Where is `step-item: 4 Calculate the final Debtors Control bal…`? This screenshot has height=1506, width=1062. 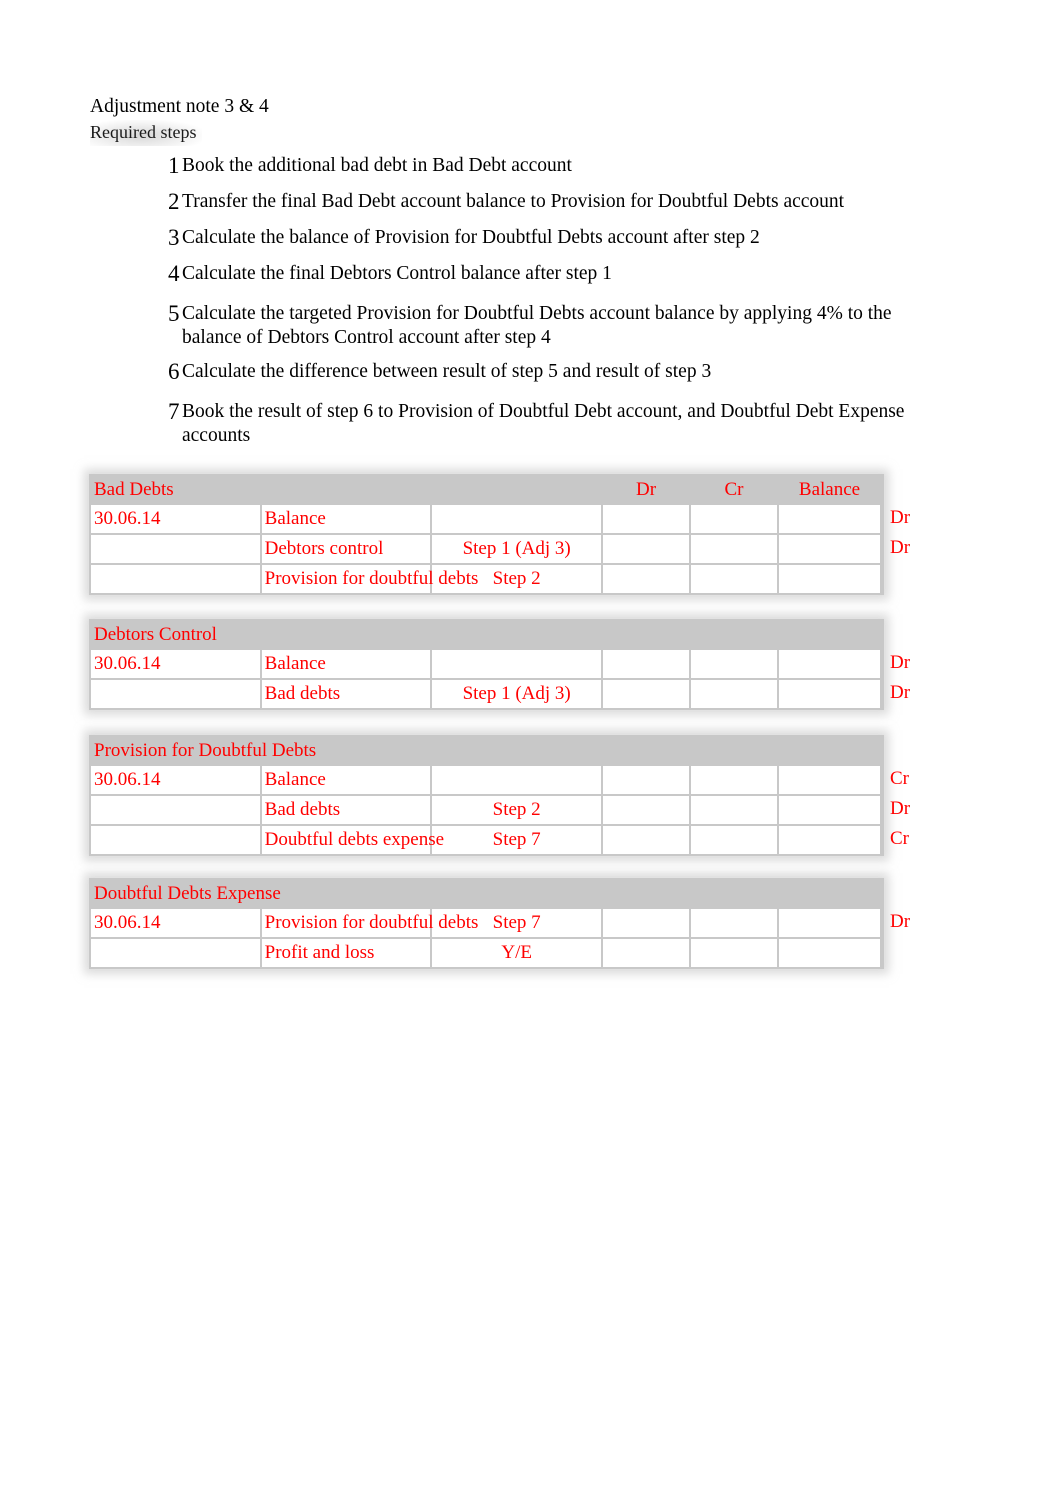
step-item: 4 Calculate the final Debtors Control bal… is located at coordinates (548, 273).